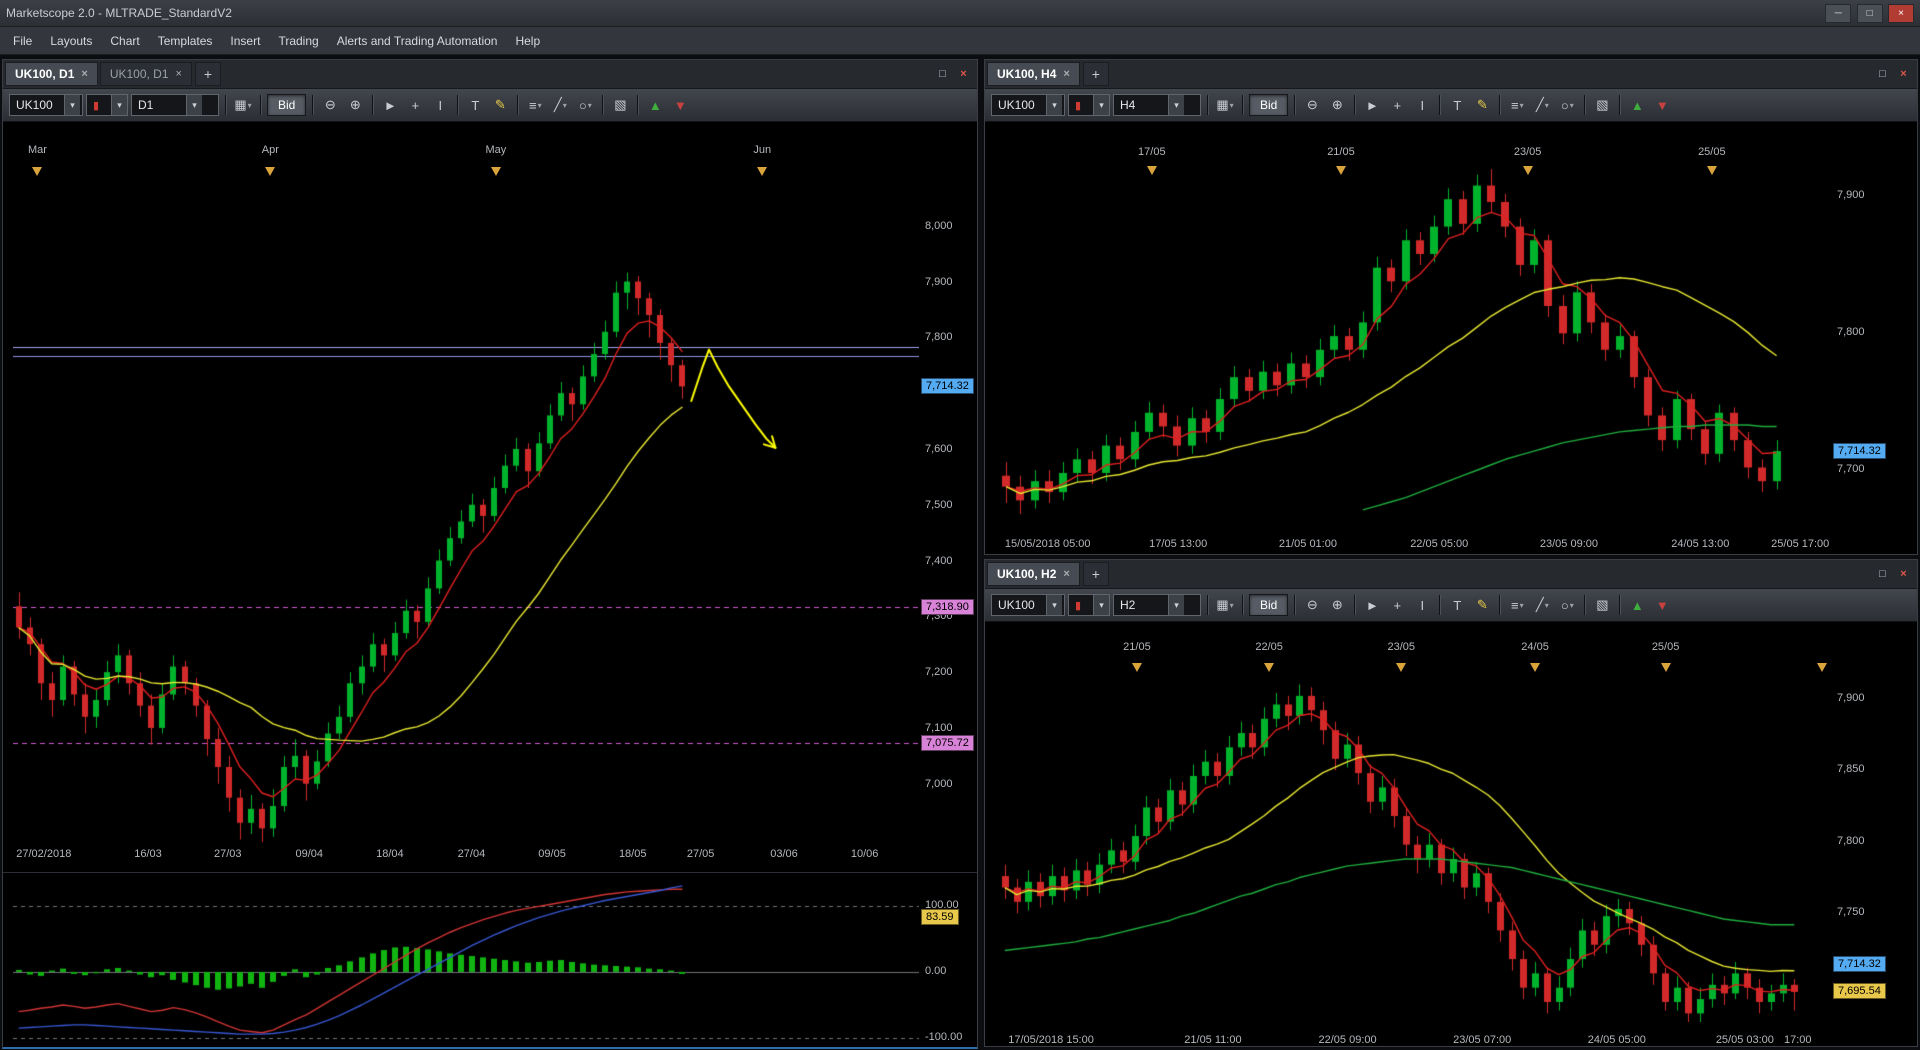  What do you see at coordinates (245, 41) in the screenshot?
I see `menu-item-insert: Insert` at bounding box center [245, 41].